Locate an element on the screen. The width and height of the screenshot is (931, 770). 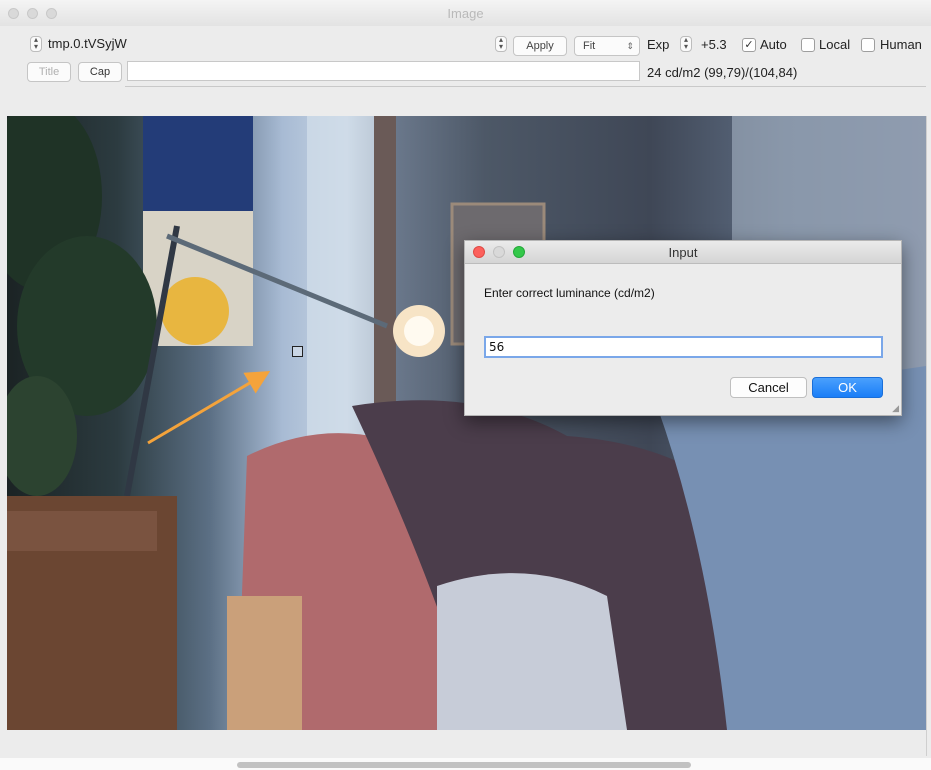
vertical-divider is located at coordinates (926, 436).